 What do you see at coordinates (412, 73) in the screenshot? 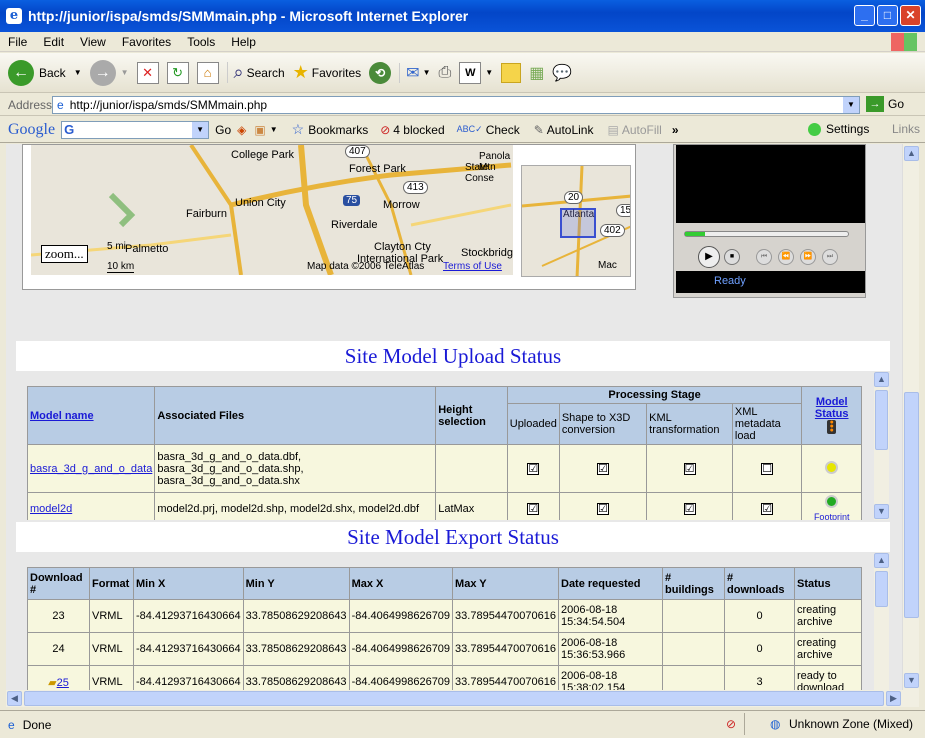
I see `mail-icon: ✉` at bounding box center [412, 73].